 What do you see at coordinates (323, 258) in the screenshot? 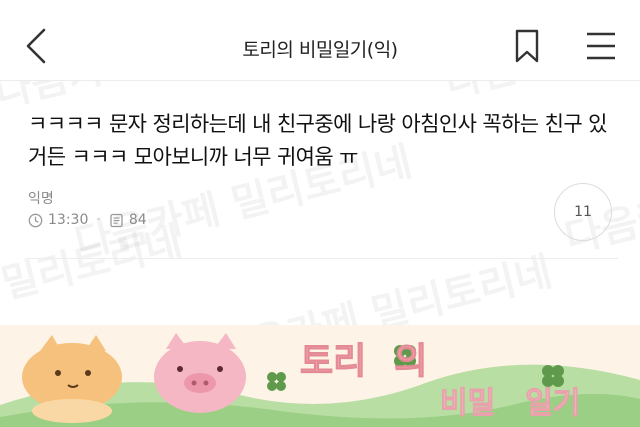
I see `divider` at bounding box center [323, 258].